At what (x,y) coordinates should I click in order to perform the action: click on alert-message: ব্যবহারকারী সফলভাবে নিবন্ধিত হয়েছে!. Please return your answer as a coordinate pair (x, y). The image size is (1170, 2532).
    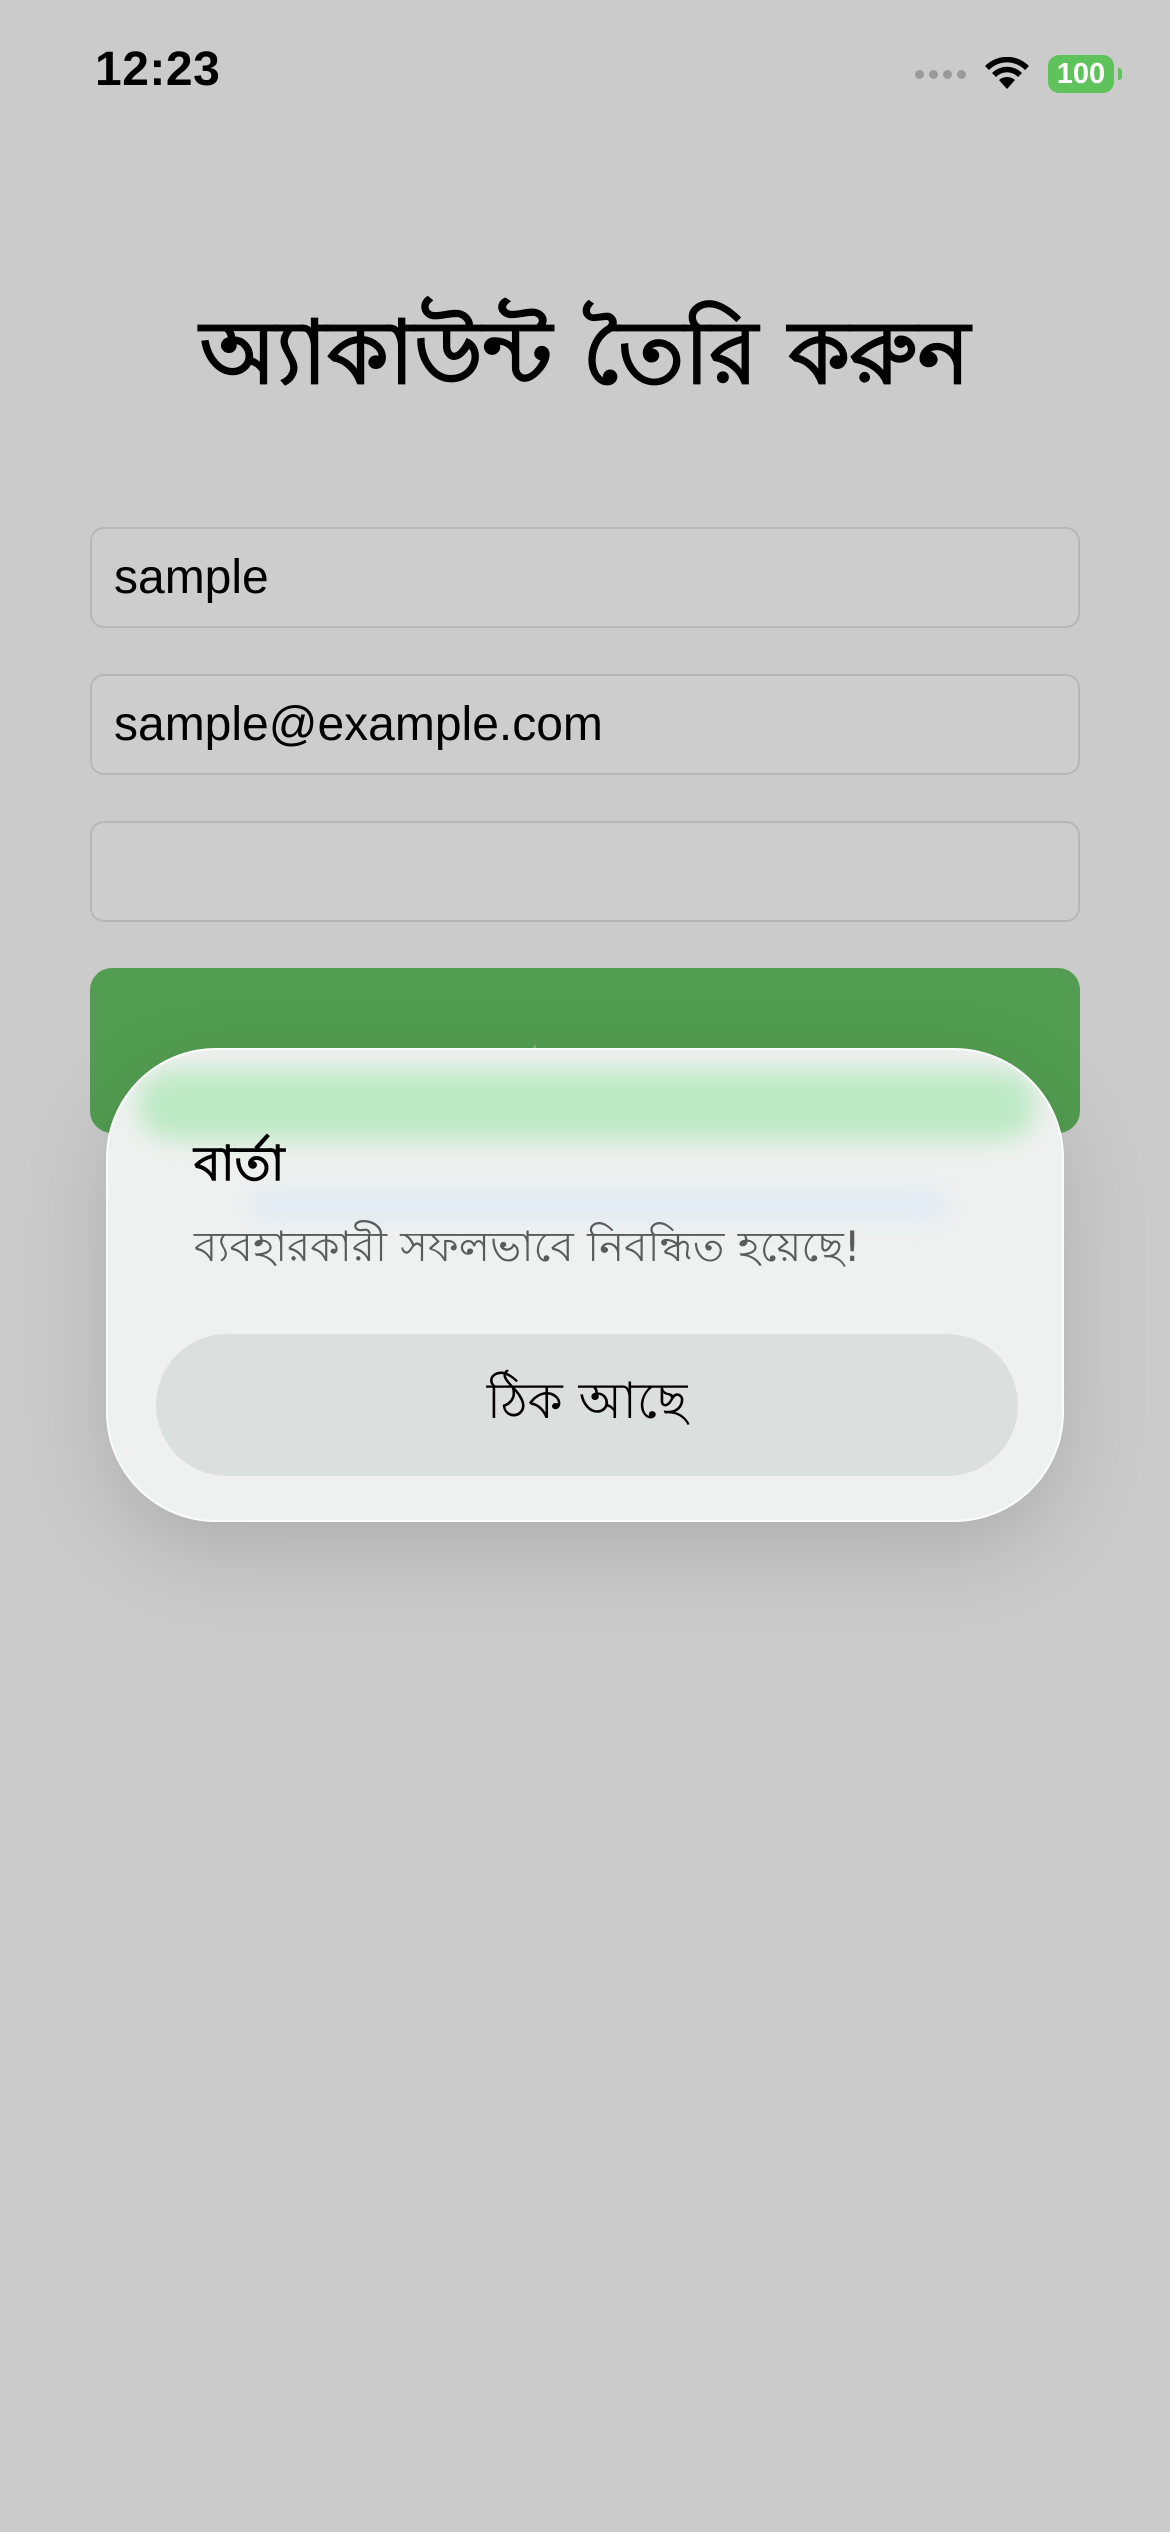
    Looking at the image, I should click on (527, 1246).